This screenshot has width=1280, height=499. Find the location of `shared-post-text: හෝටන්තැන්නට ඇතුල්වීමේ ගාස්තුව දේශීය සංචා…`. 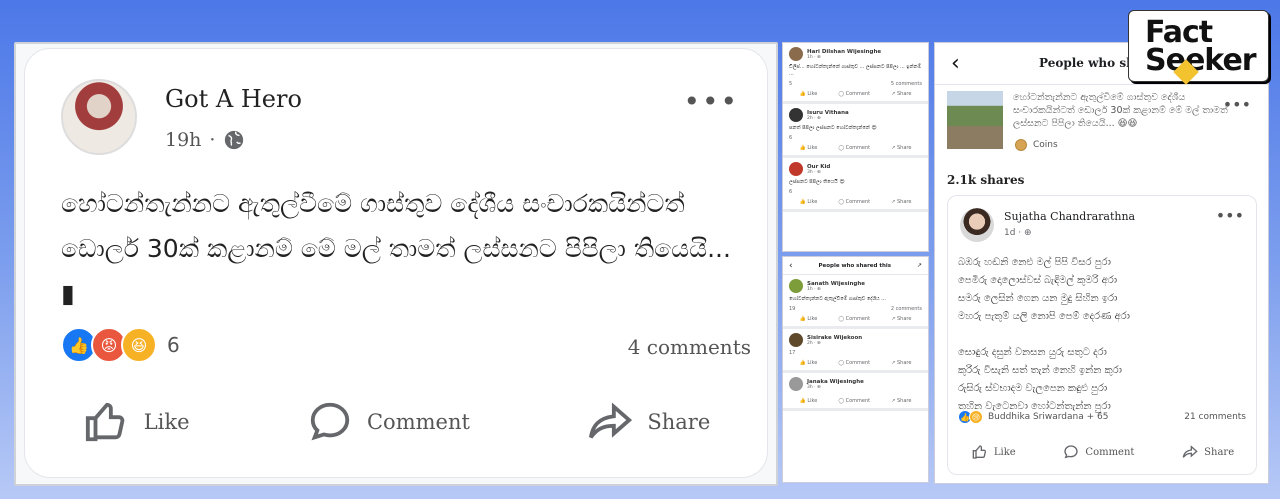

shared-post-text: හෝටන්තැන්නට ඇතුල්වීමේ ගාස්තුව දේශීය සංචා… is located at coordinates (1120, 110).